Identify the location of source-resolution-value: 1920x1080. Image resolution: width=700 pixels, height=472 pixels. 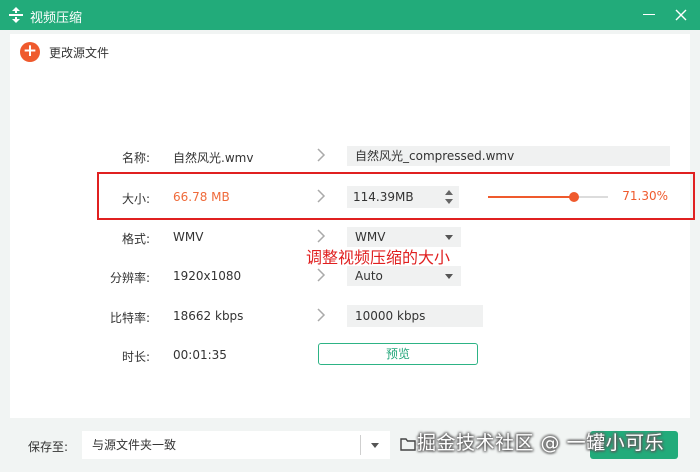
(207, 276).